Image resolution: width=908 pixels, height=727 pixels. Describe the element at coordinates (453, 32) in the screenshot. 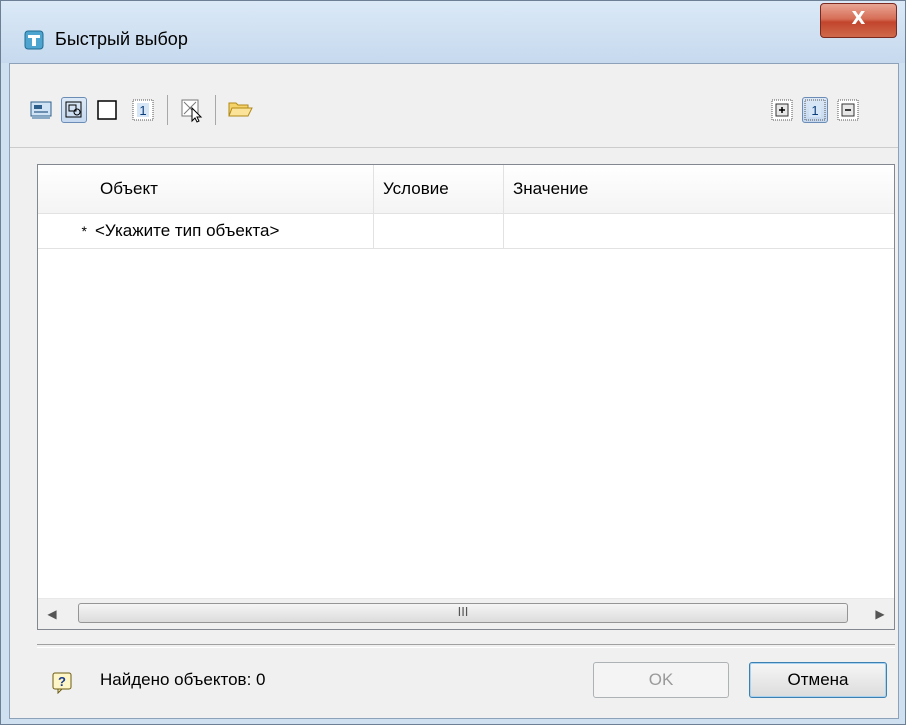

I see `title-bar: Быстрый выбор X` at that location.